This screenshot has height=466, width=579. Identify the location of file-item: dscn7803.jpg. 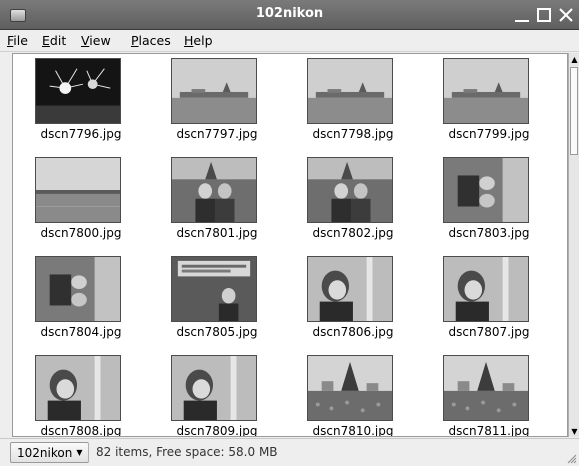
(489, 202).